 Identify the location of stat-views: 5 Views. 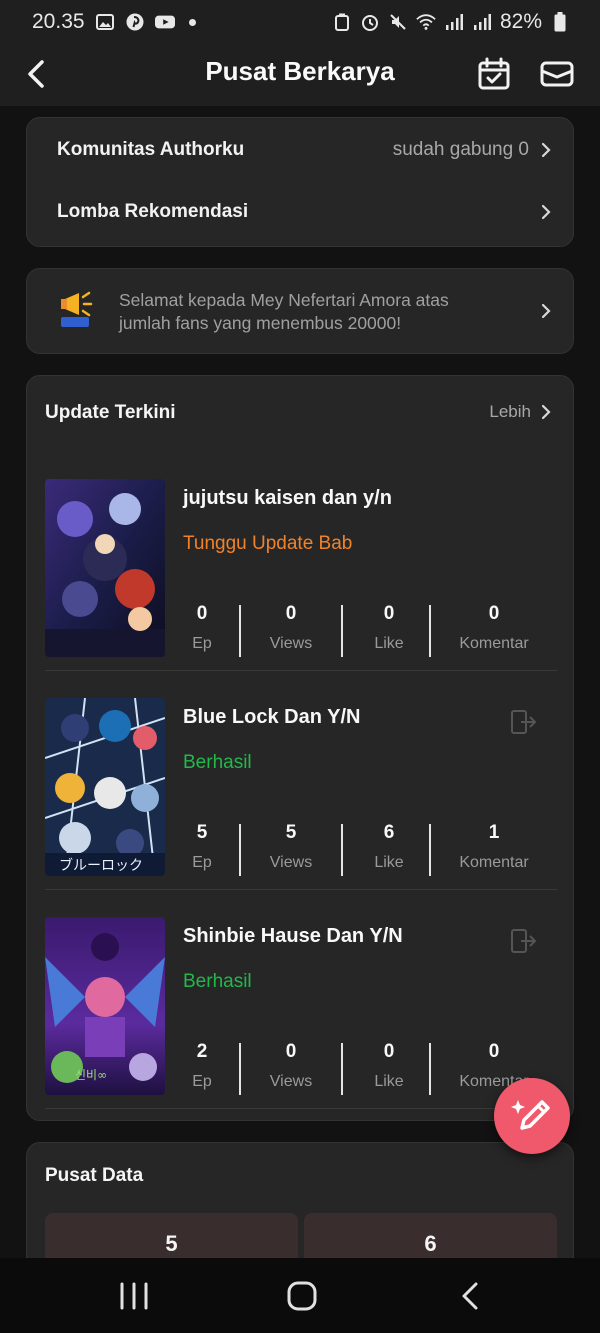
(291, 847).